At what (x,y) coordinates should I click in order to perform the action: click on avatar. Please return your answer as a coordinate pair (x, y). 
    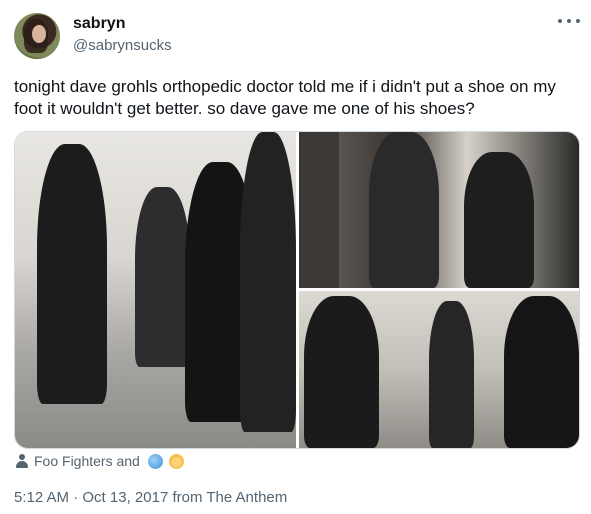
    Looking at the image, I should click on (37, 36).